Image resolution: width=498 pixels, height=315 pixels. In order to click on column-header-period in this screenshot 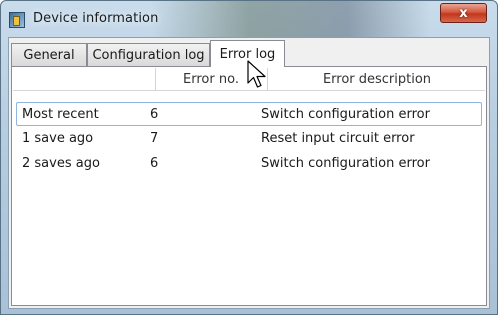, I will do `click(86, 79)`.